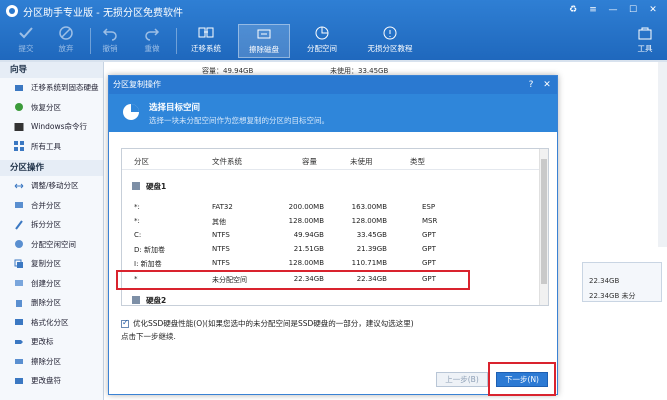  What do you see at coordinates (544, 221) in the screenshot?
I see `scrollbar-thumb` at bounding box center [544, 221].